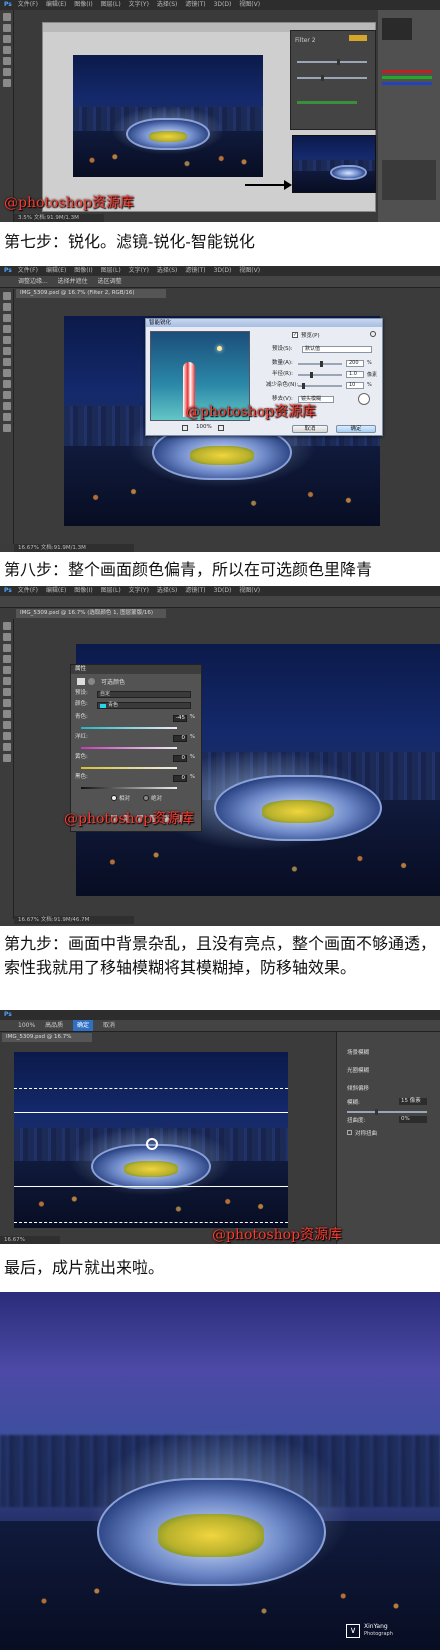 The width and height of the screenshot is (440, 1650). What do you see at coordinates (54, 1025) in the screenshot?
I see `option-quality: 高品质` at bounding box center [54, 1025].